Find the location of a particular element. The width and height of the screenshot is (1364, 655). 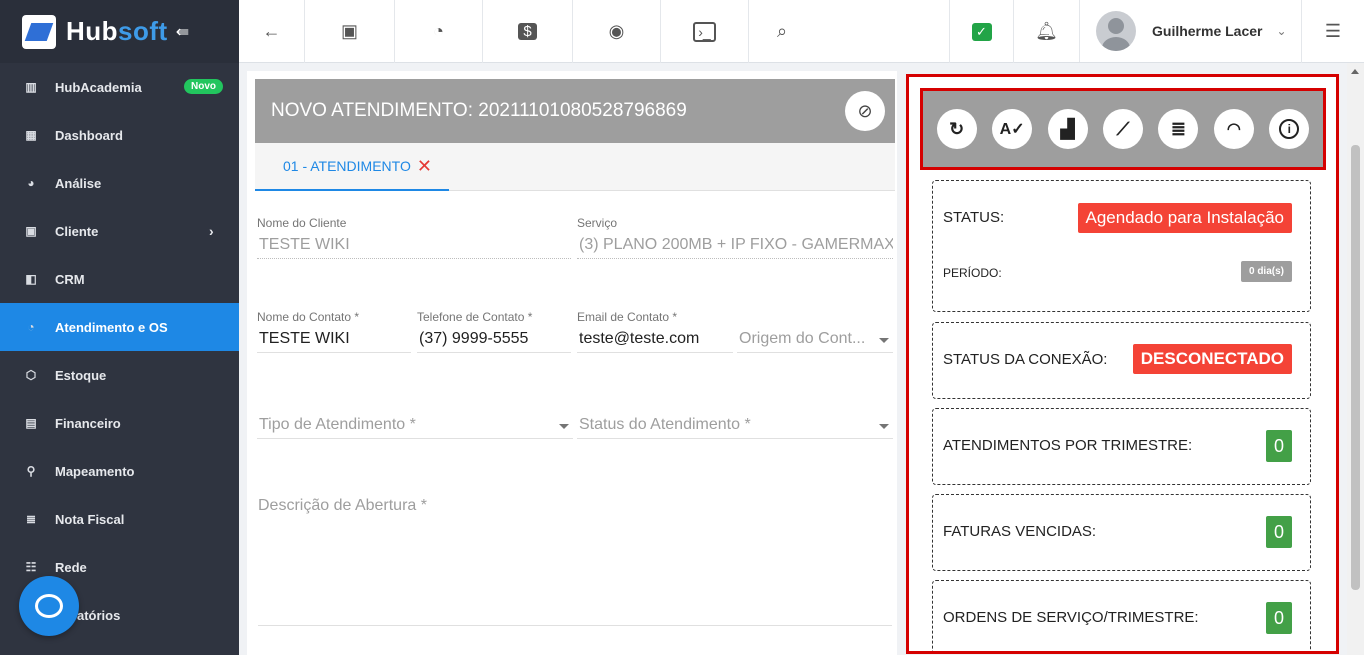

eye-icon: ◉ is located at coordinates (616, 31).